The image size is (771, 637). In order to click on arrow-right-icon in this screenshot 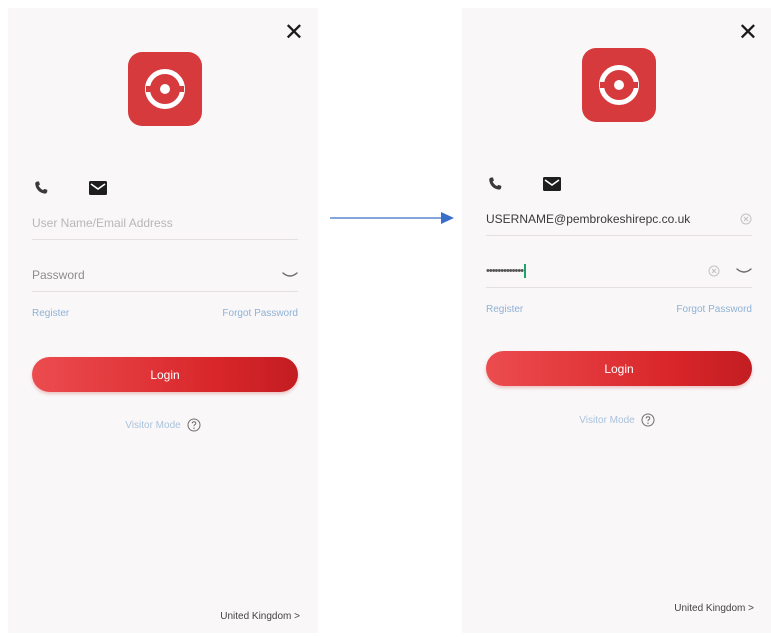, I will do `click(392, 218)`.